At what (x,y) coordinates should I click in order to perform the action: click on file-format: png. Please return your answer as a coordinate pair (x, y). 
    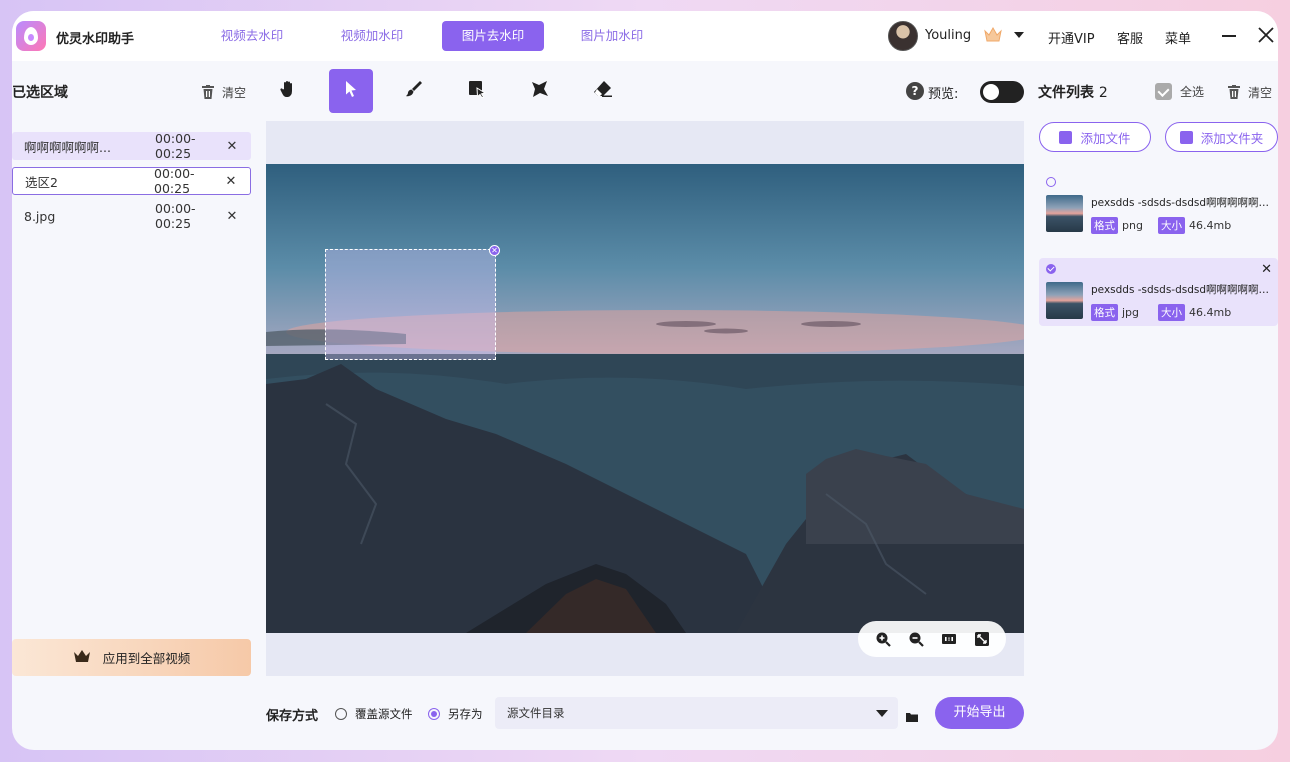
    Looking at the image, I should click on (1132, 225).